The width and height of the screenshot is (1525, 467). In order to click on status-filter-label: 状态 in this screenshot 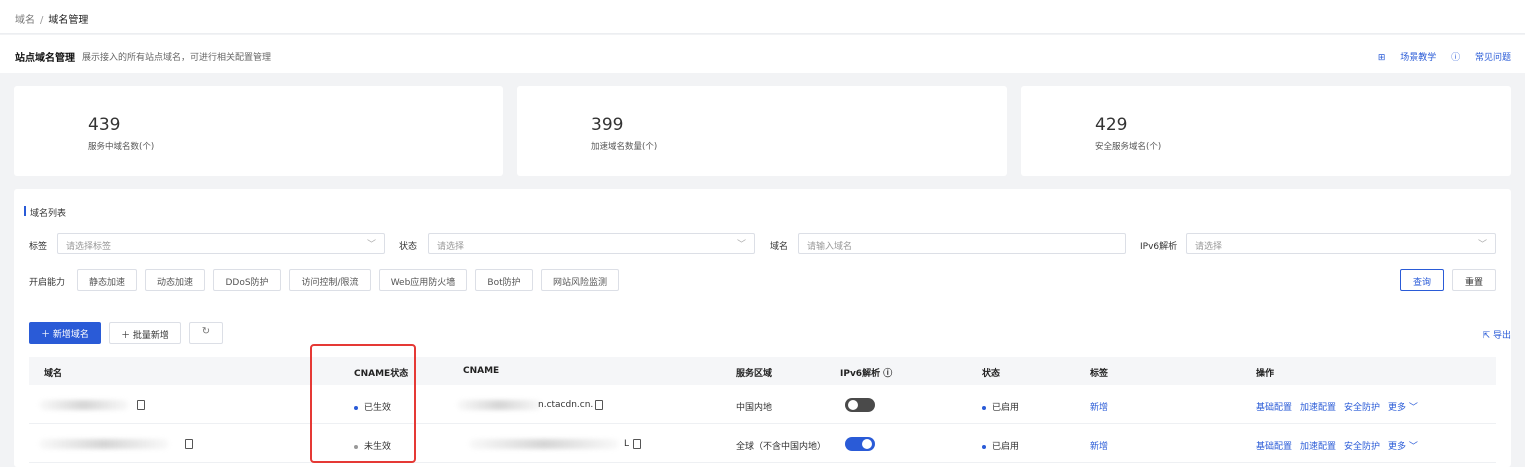, I will do `click(408, 247)`.